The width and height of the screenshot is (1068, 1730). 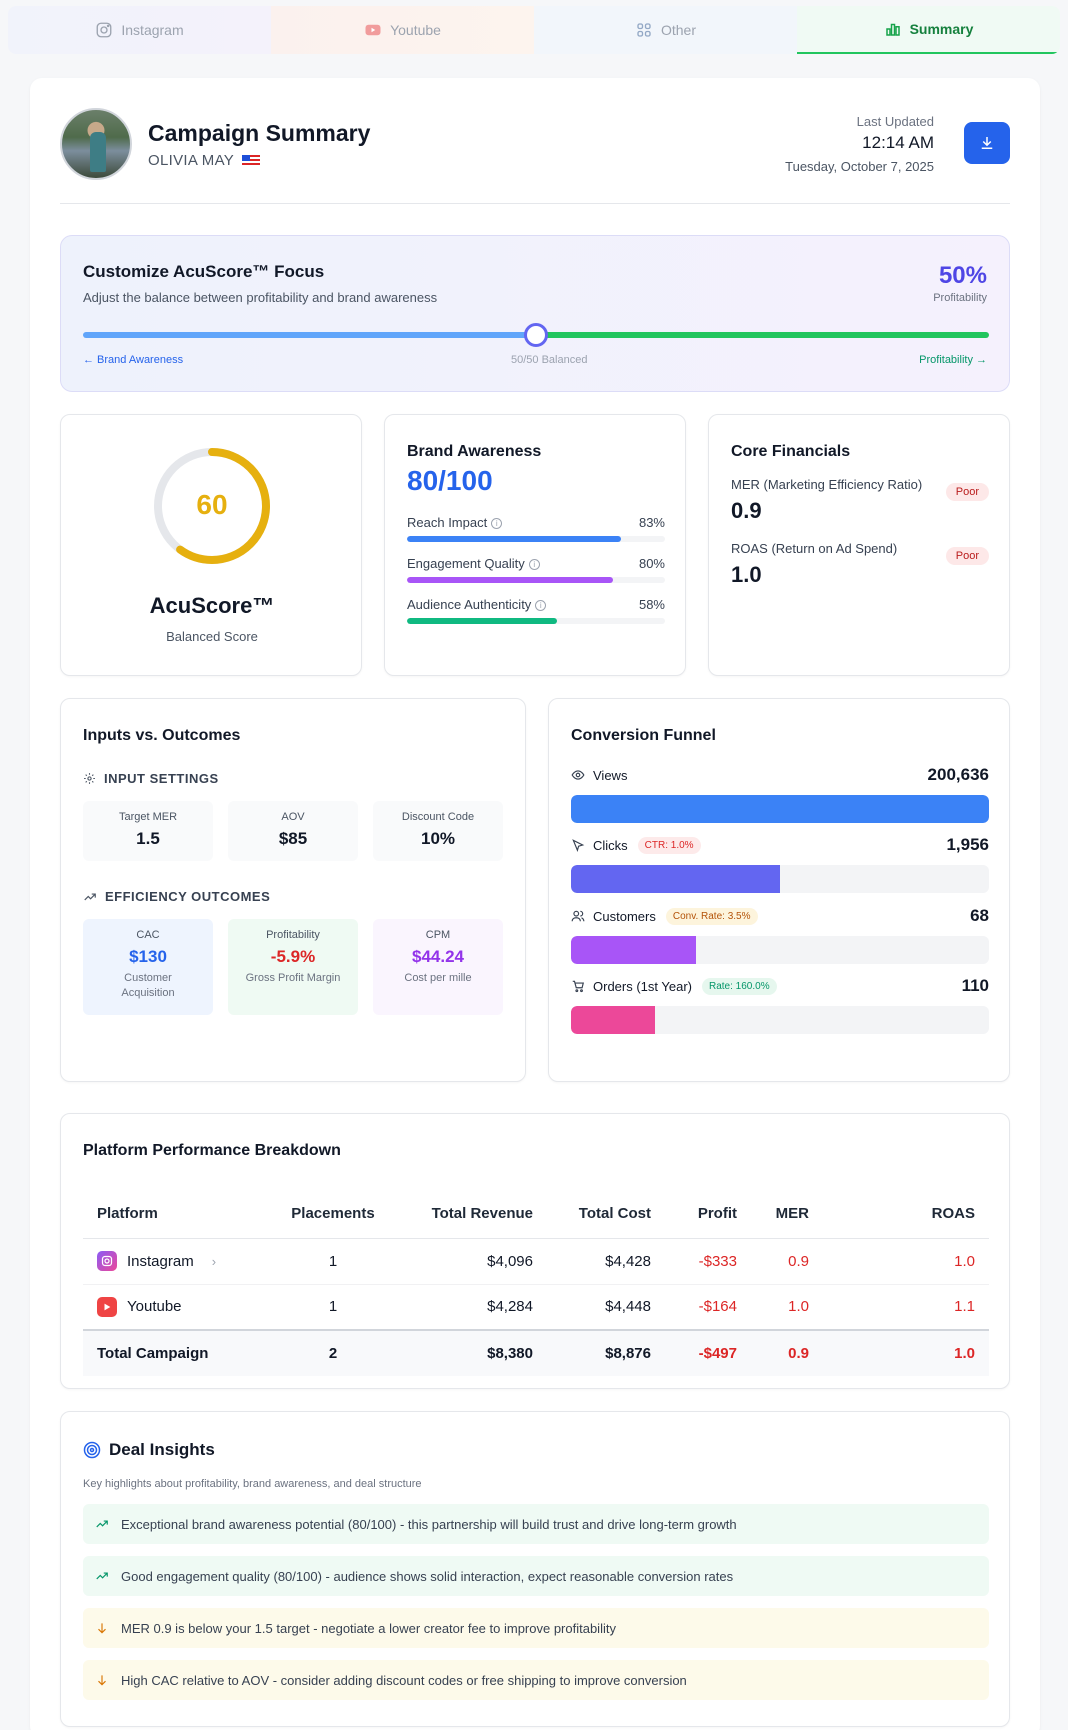 What do you see at coordinates (438, 935) in the screenshot?
I see `outcome-label: CPM` at bounding box center [438, 935].